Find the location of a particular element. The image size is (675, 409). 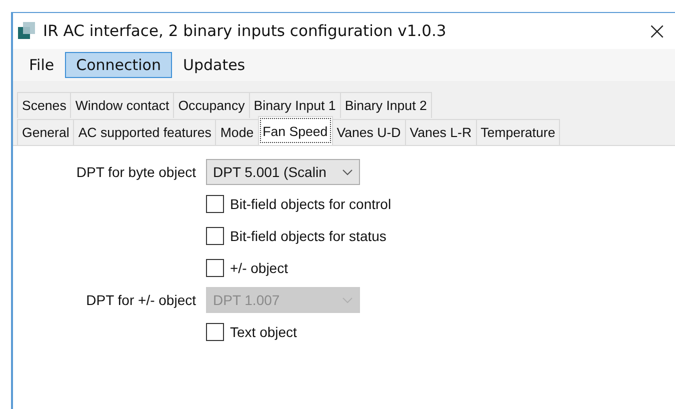

field-label: DPT for byte object is located at coordinates (135, 172).